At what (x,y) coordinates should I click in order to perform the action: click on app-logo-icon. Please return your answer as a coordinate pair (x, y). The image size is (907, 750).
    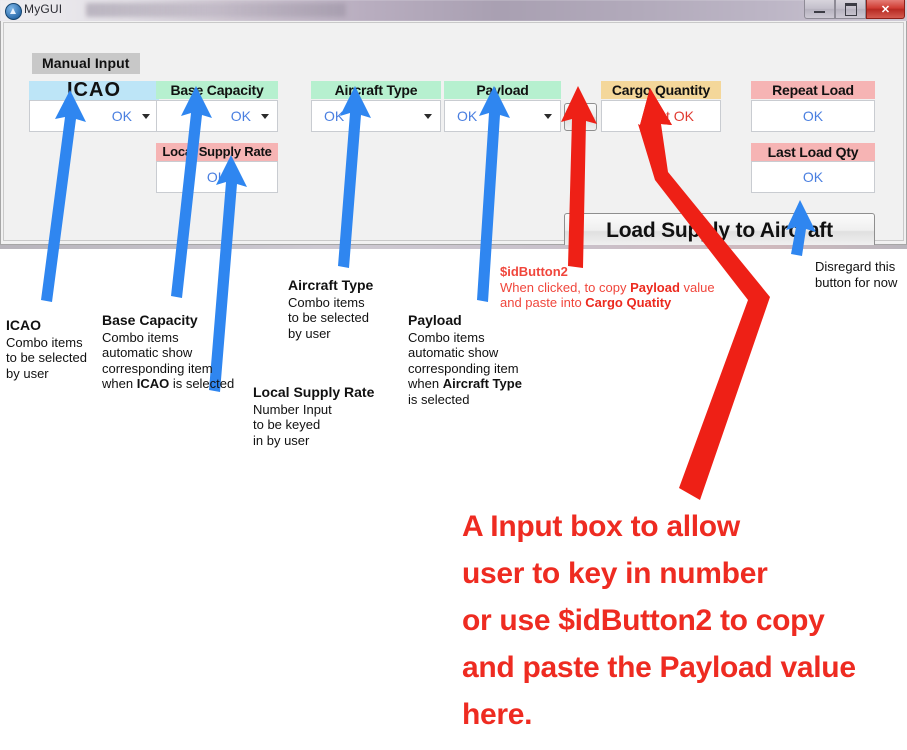
    Looking at the image, I should click on (13, 11).